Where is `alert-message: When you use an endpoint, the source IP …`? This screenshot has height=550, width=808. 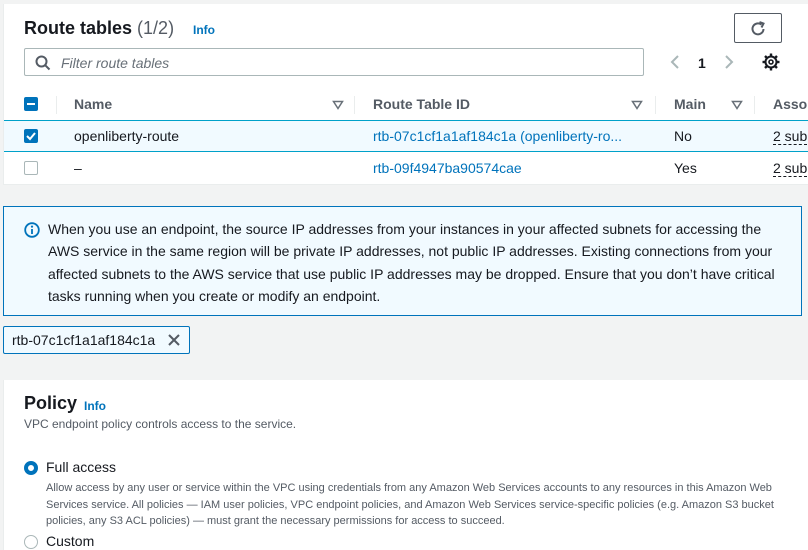
alert-message: When you use an endpoint, the source IP … is located at coordinates (411, 262).